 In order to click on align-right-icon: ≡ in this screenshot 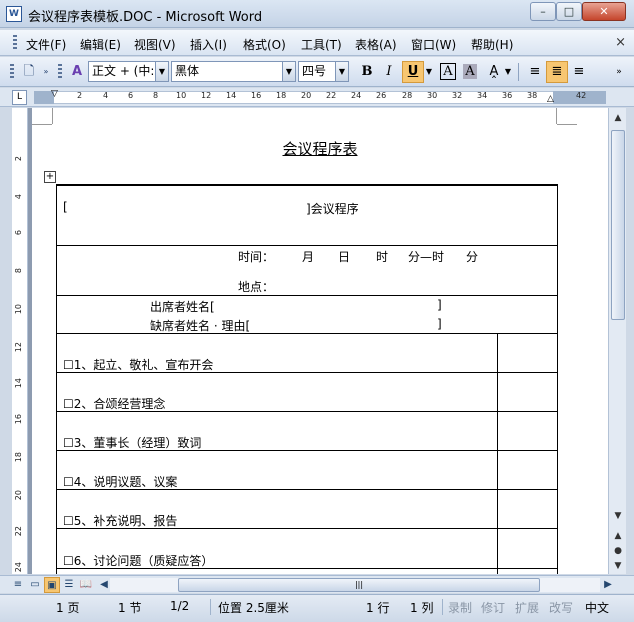, I will do `click(579, 72)`.